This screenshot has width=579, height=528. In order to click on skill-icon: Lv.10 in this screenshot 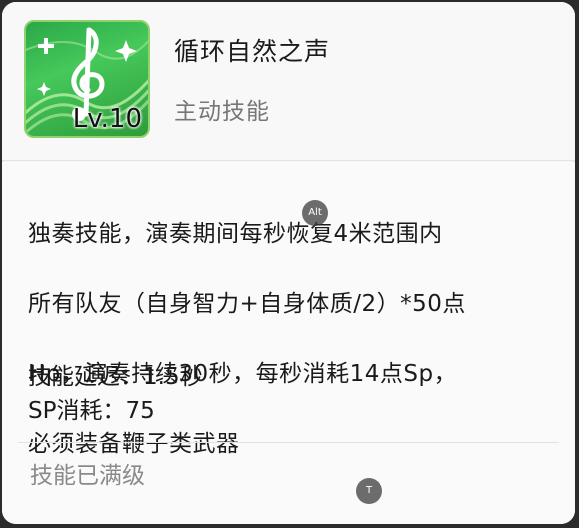, I will do `click(87, 79)`.